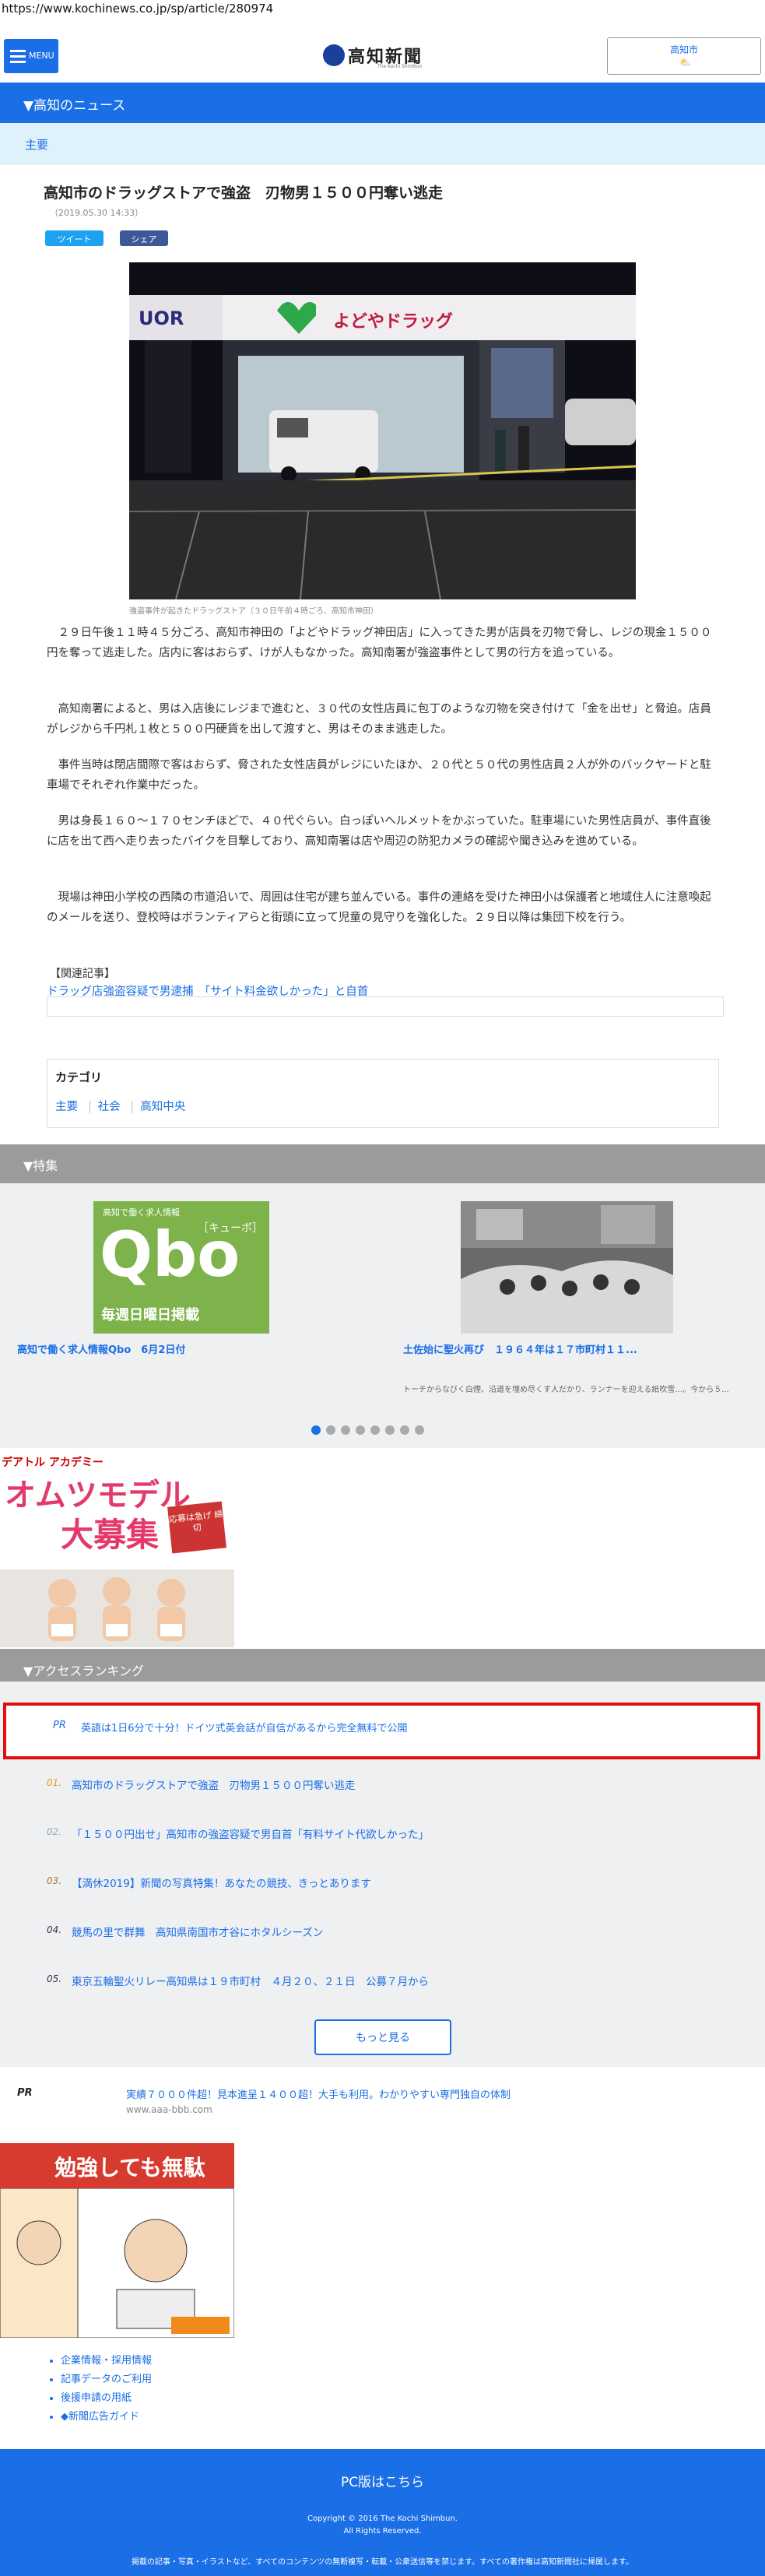  What do you see at coordinates (75, 106) in the screenshot?
I see `section-title: ▼高知のニュース` at bounding box center [75, 106].